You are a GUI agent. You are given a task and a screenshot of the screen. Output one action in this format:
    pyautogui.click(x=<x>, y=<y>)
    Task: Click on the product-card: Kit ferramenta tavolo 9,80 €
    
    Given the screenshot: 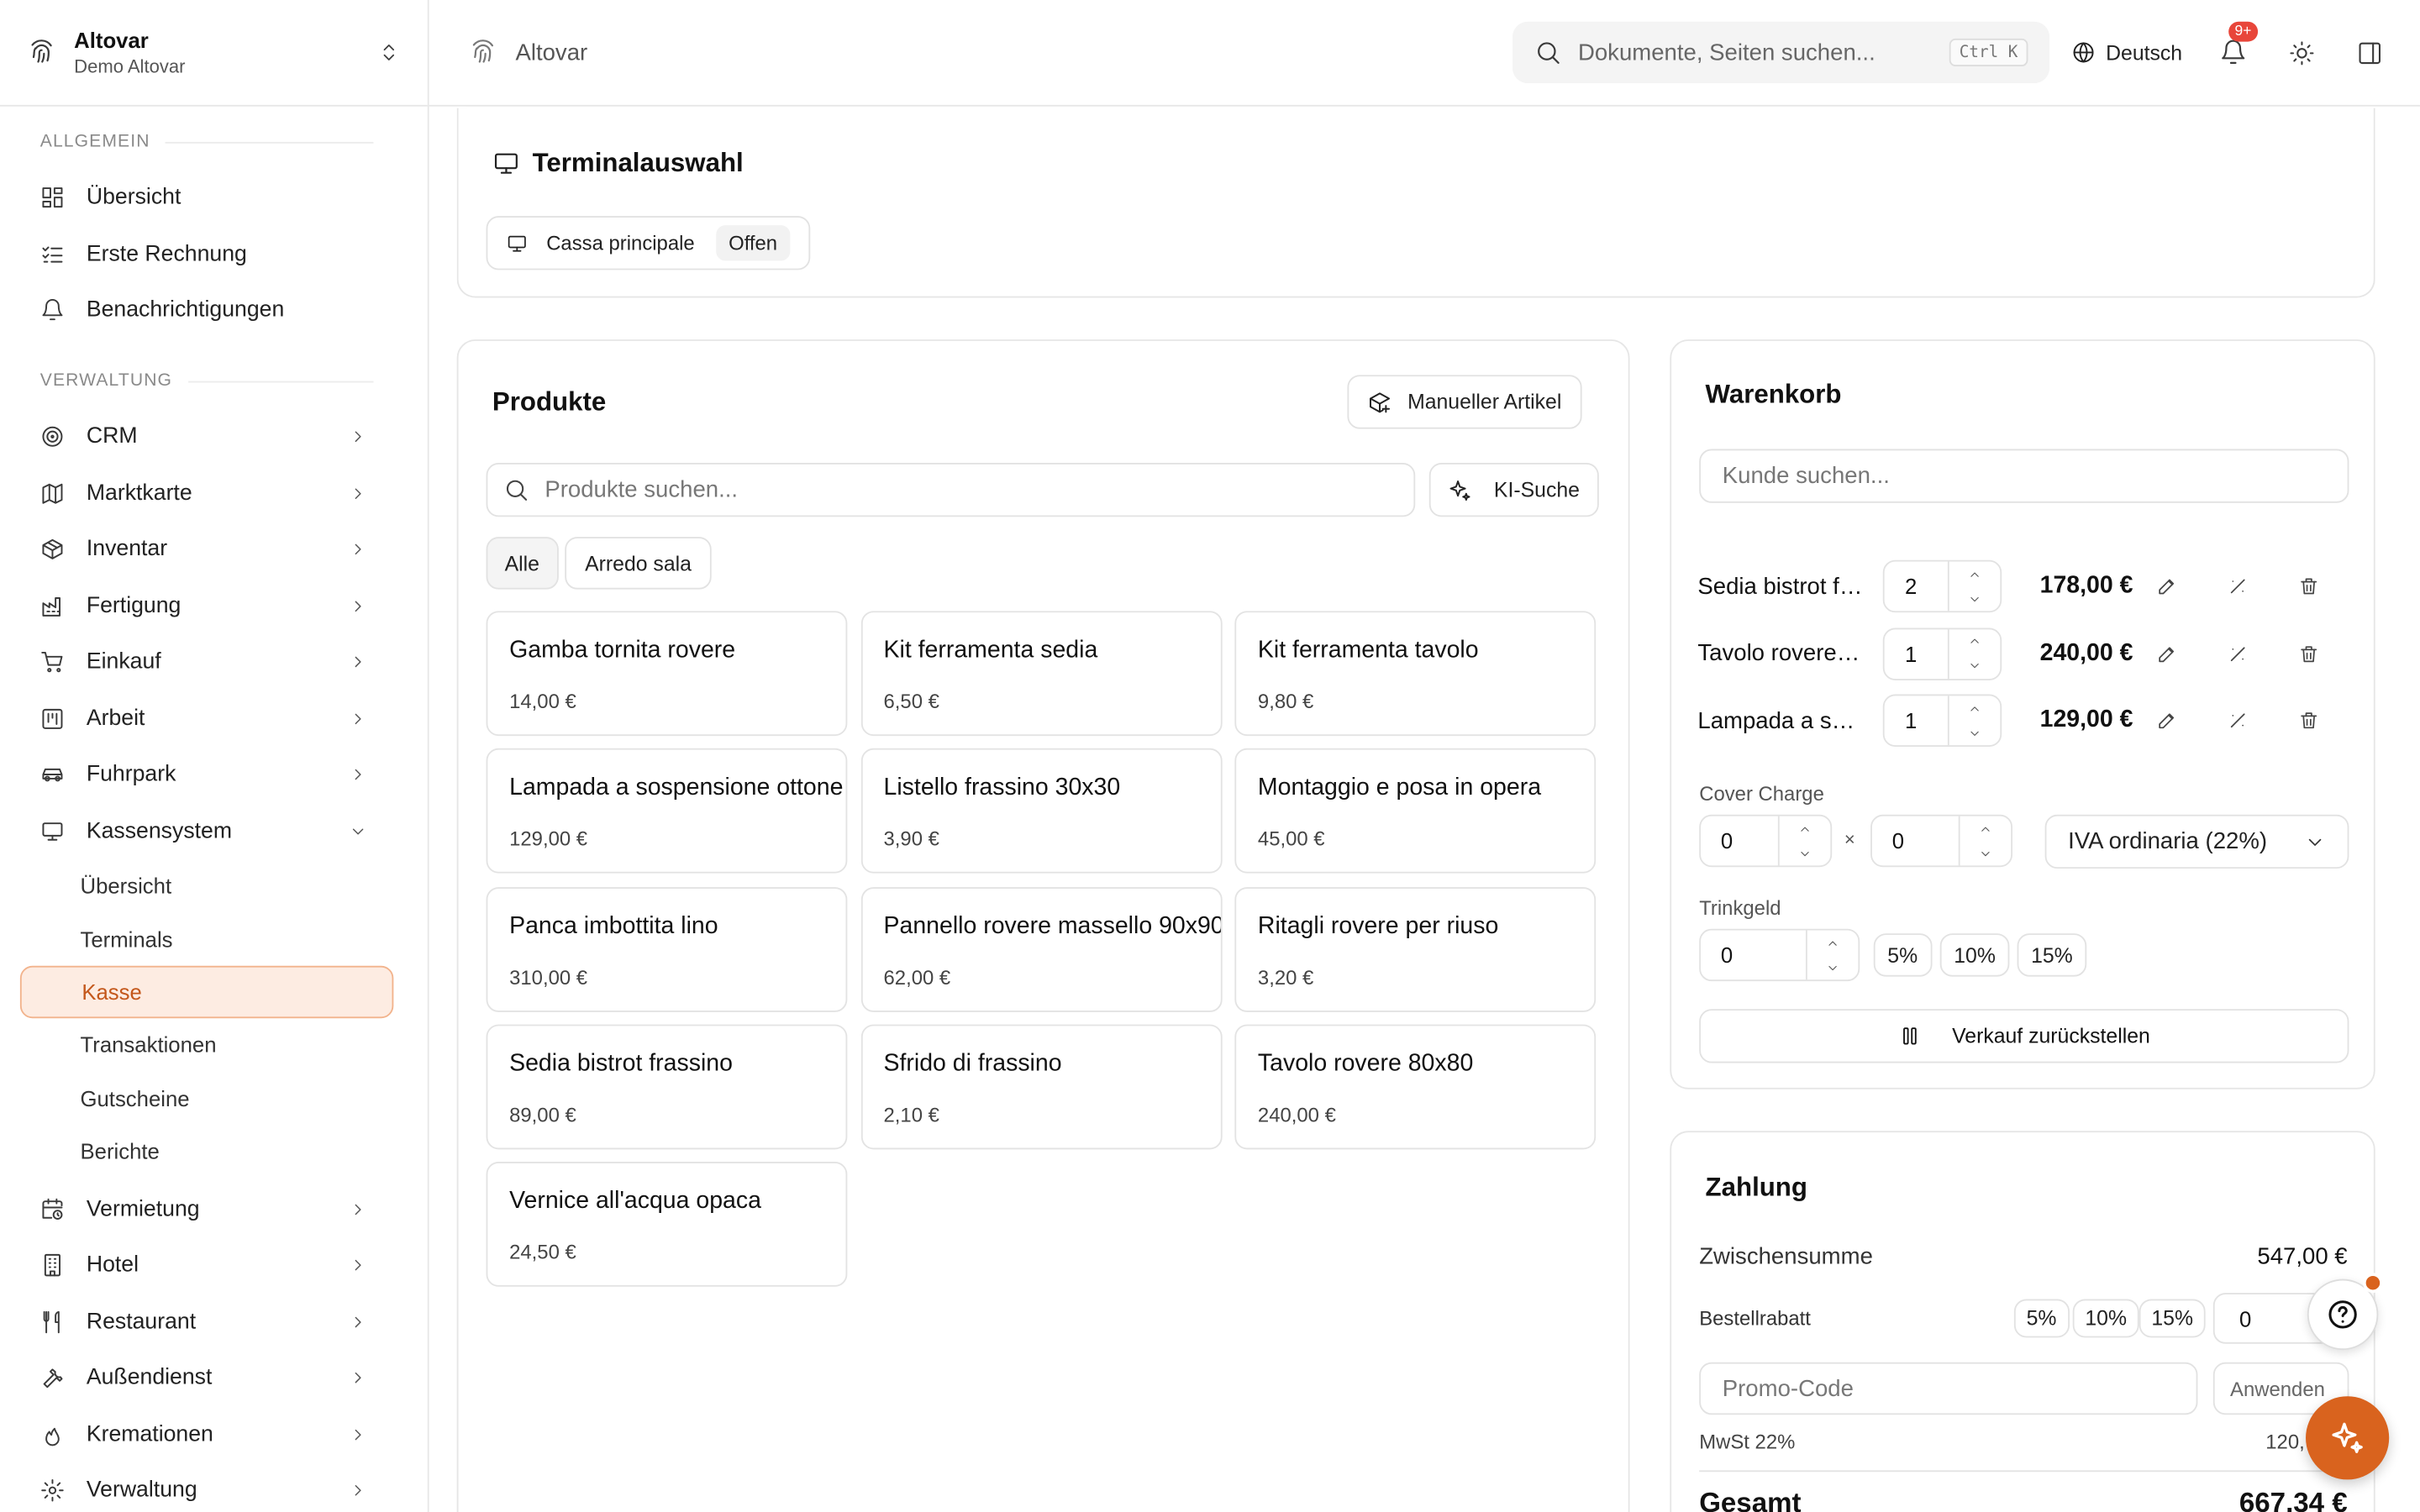 What is the action you would take?
    pyautogui.click(x=1415, y=674)
    